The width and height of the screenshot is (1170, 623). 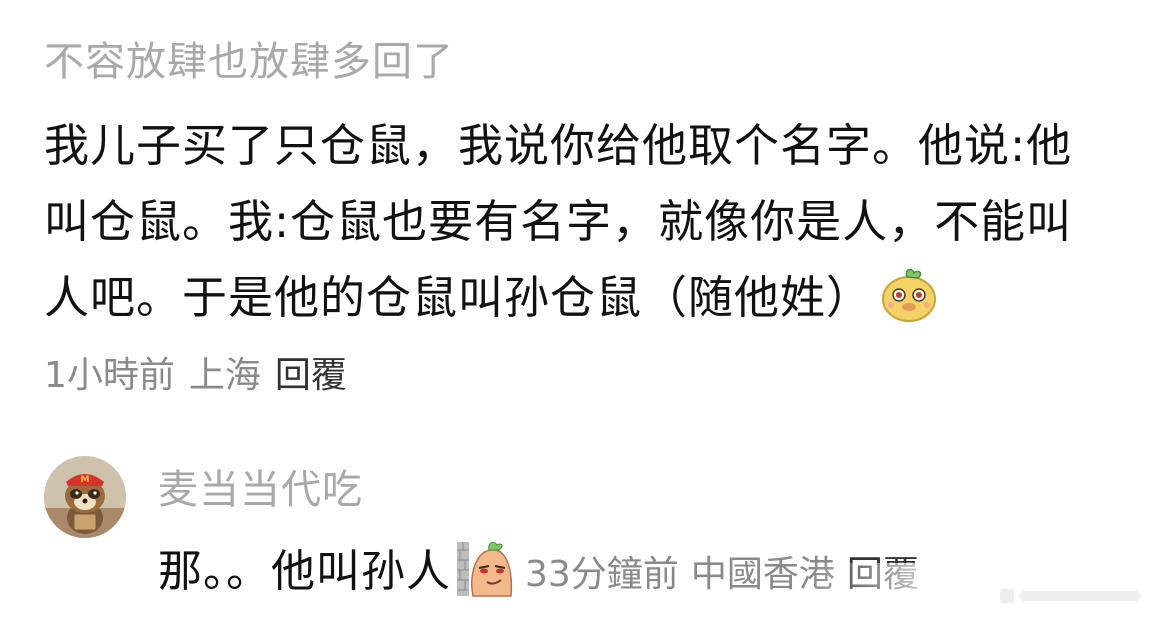 I want to click on comment-line-3-text: 人吧。于是他的仓鼠叫孙仓鼠（随他姓）, so click(x=458, y=297).